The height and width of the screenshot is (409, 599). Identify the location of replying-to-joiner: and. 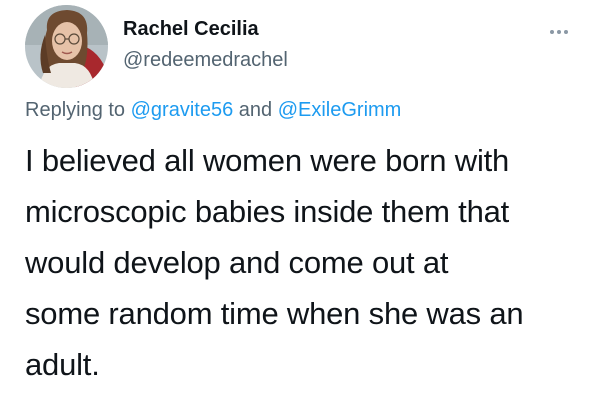
(255, 110).